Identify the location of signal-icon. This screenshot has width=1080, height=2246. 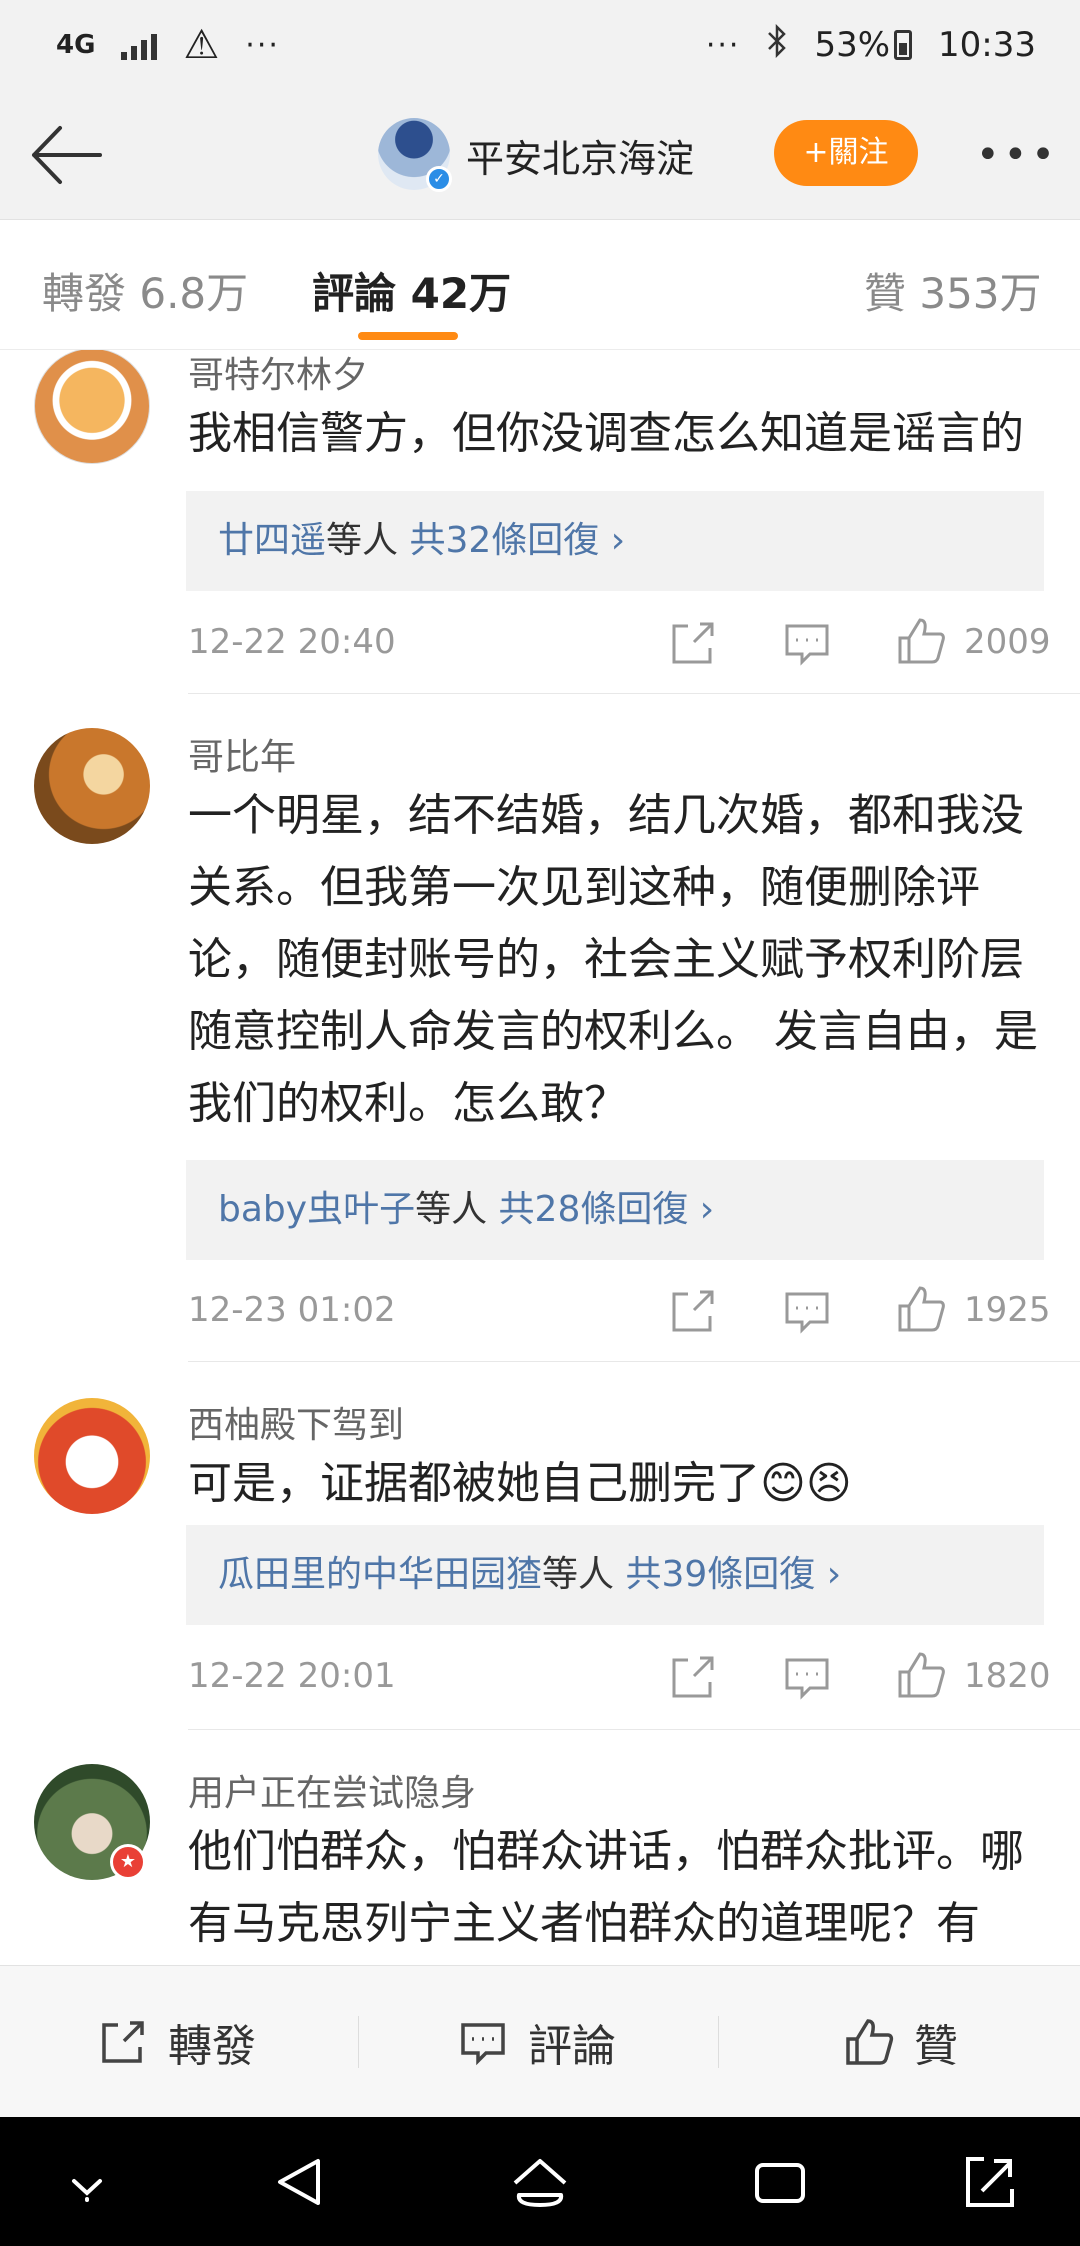
(139, 45).